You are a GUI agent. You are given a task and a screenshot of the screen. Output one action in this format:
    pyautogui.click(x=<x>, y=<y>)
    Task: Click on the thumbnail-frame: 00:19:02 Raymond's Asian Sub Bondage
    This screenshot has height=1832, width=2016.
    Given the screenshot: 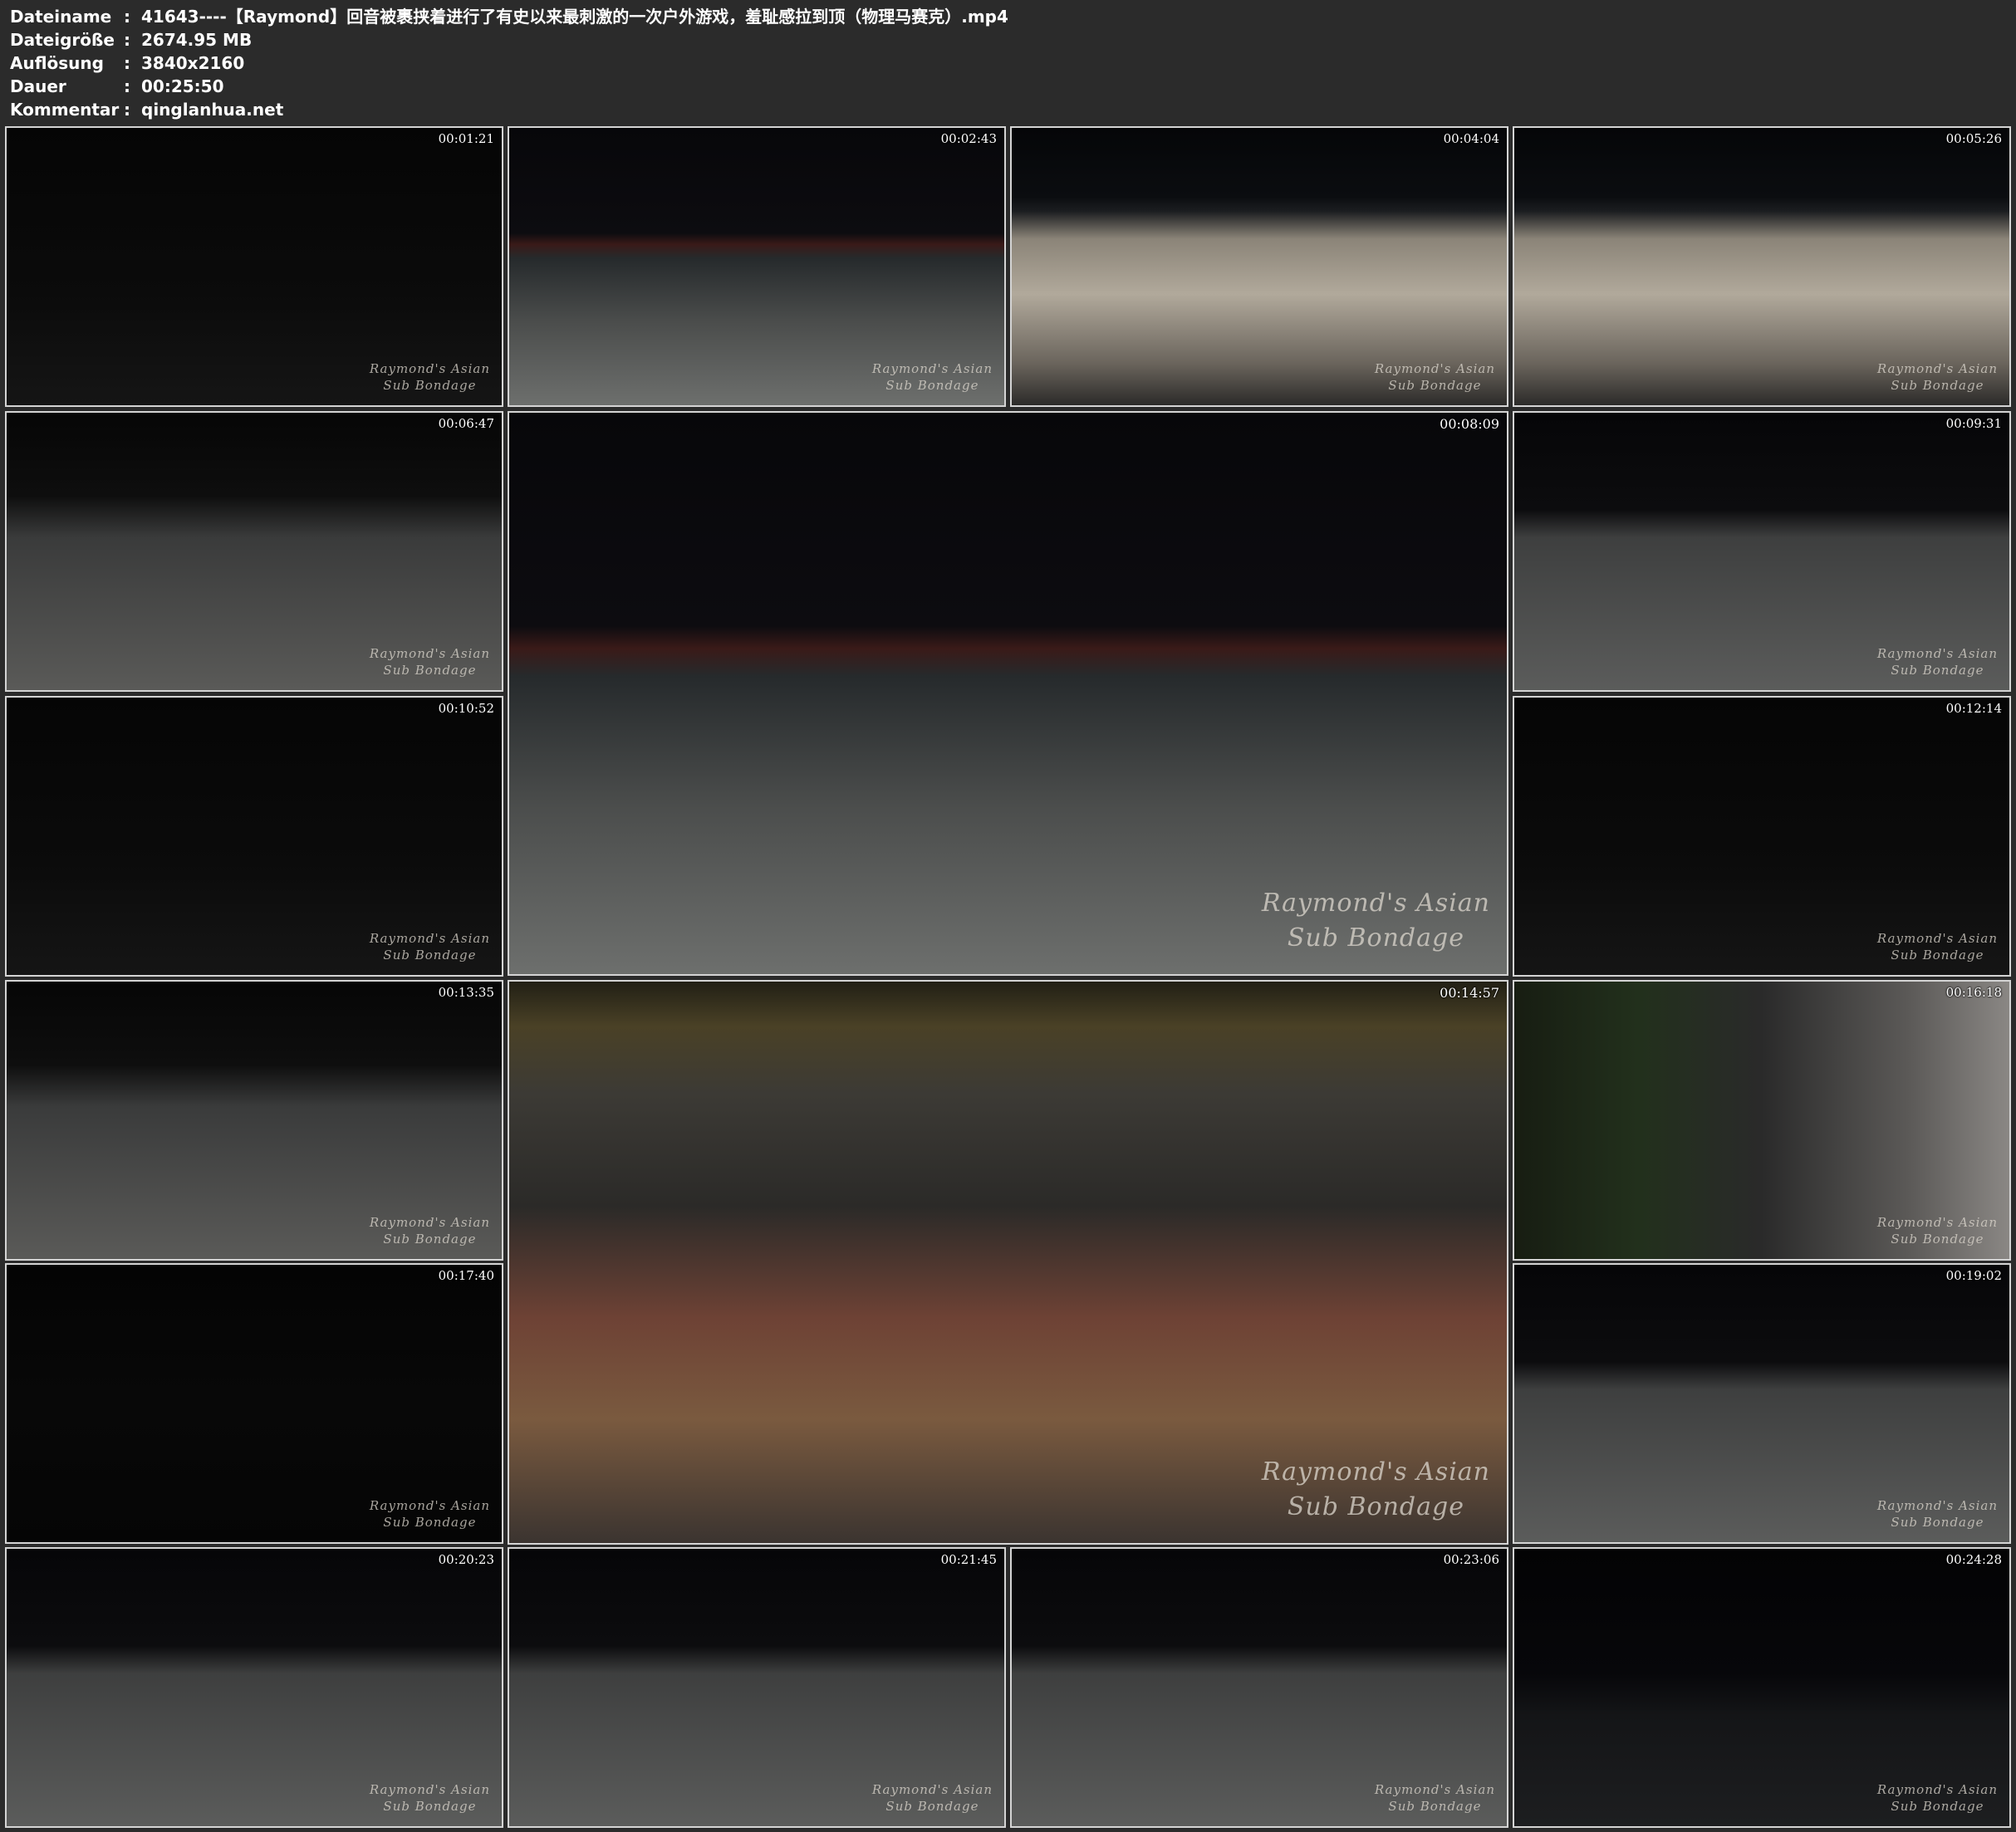 What is the action you would take?
    pyautogui.click(x=1762, y=1403)
    